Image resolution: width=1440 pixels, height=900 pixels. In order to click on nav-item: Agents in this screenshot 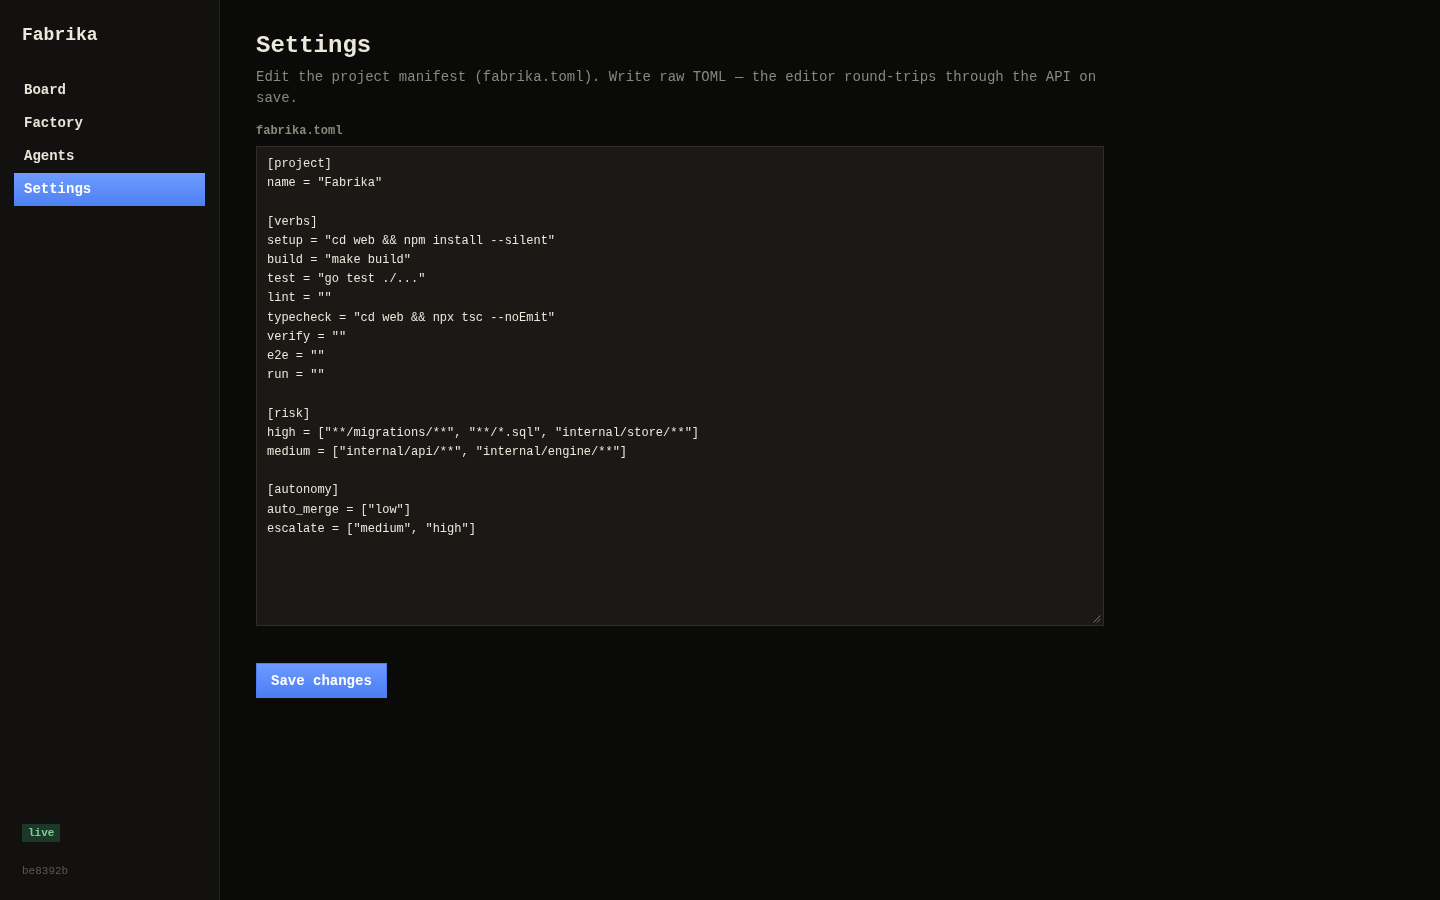, I will do `click(109, 156)`.